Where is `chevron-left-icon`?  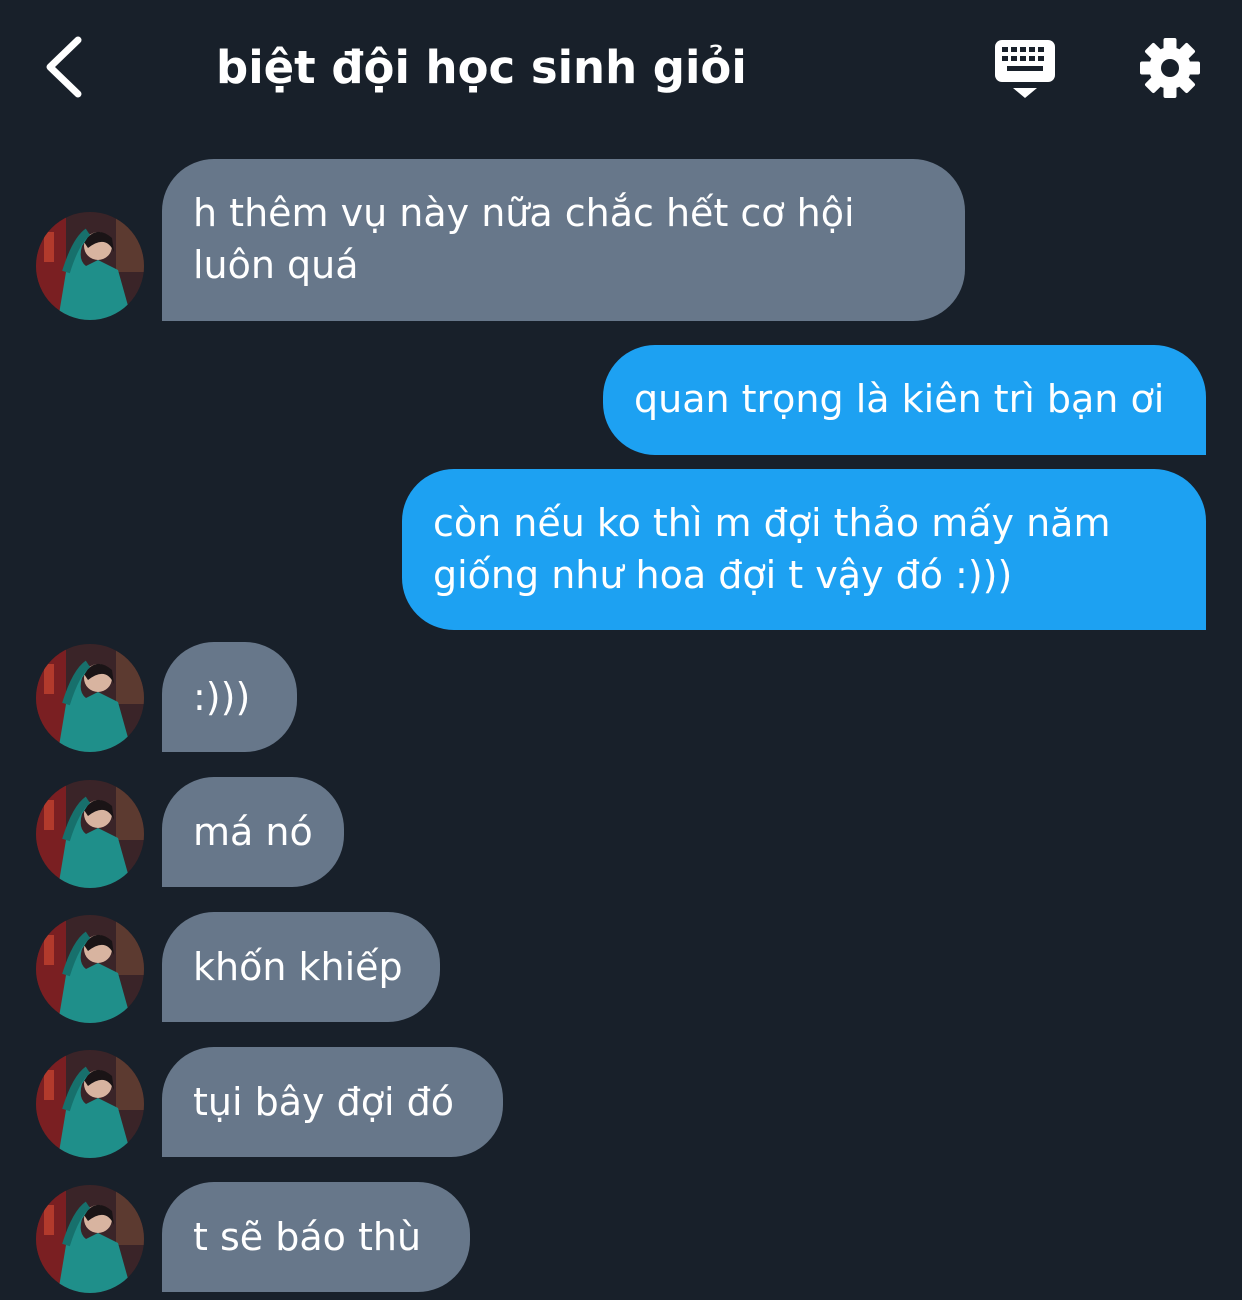 chevron-left-icon is located at coordinates (64, 67).